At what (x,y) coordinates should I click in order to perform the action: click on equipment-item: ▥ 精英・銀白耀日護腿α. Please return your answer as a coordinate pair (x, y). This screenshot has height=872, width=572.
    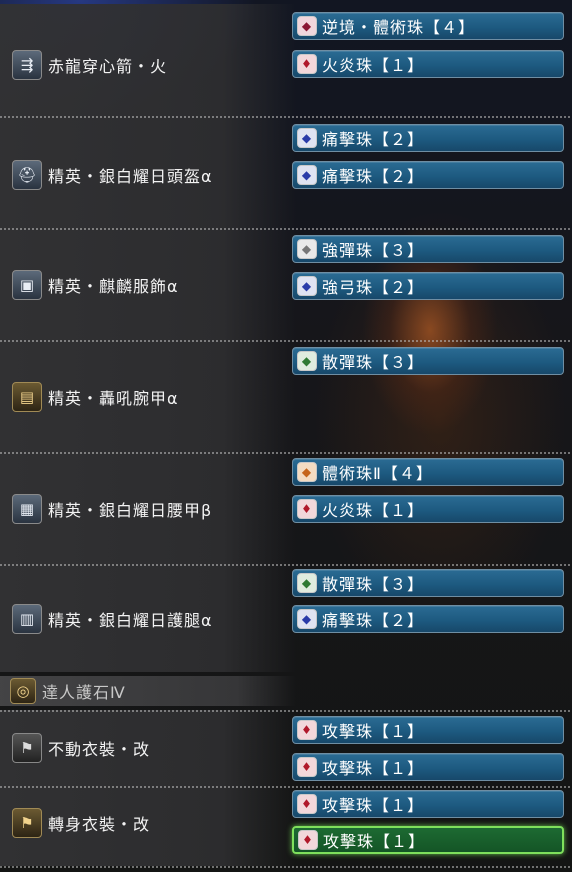
    Looking at the image, I should click on (112, 619).